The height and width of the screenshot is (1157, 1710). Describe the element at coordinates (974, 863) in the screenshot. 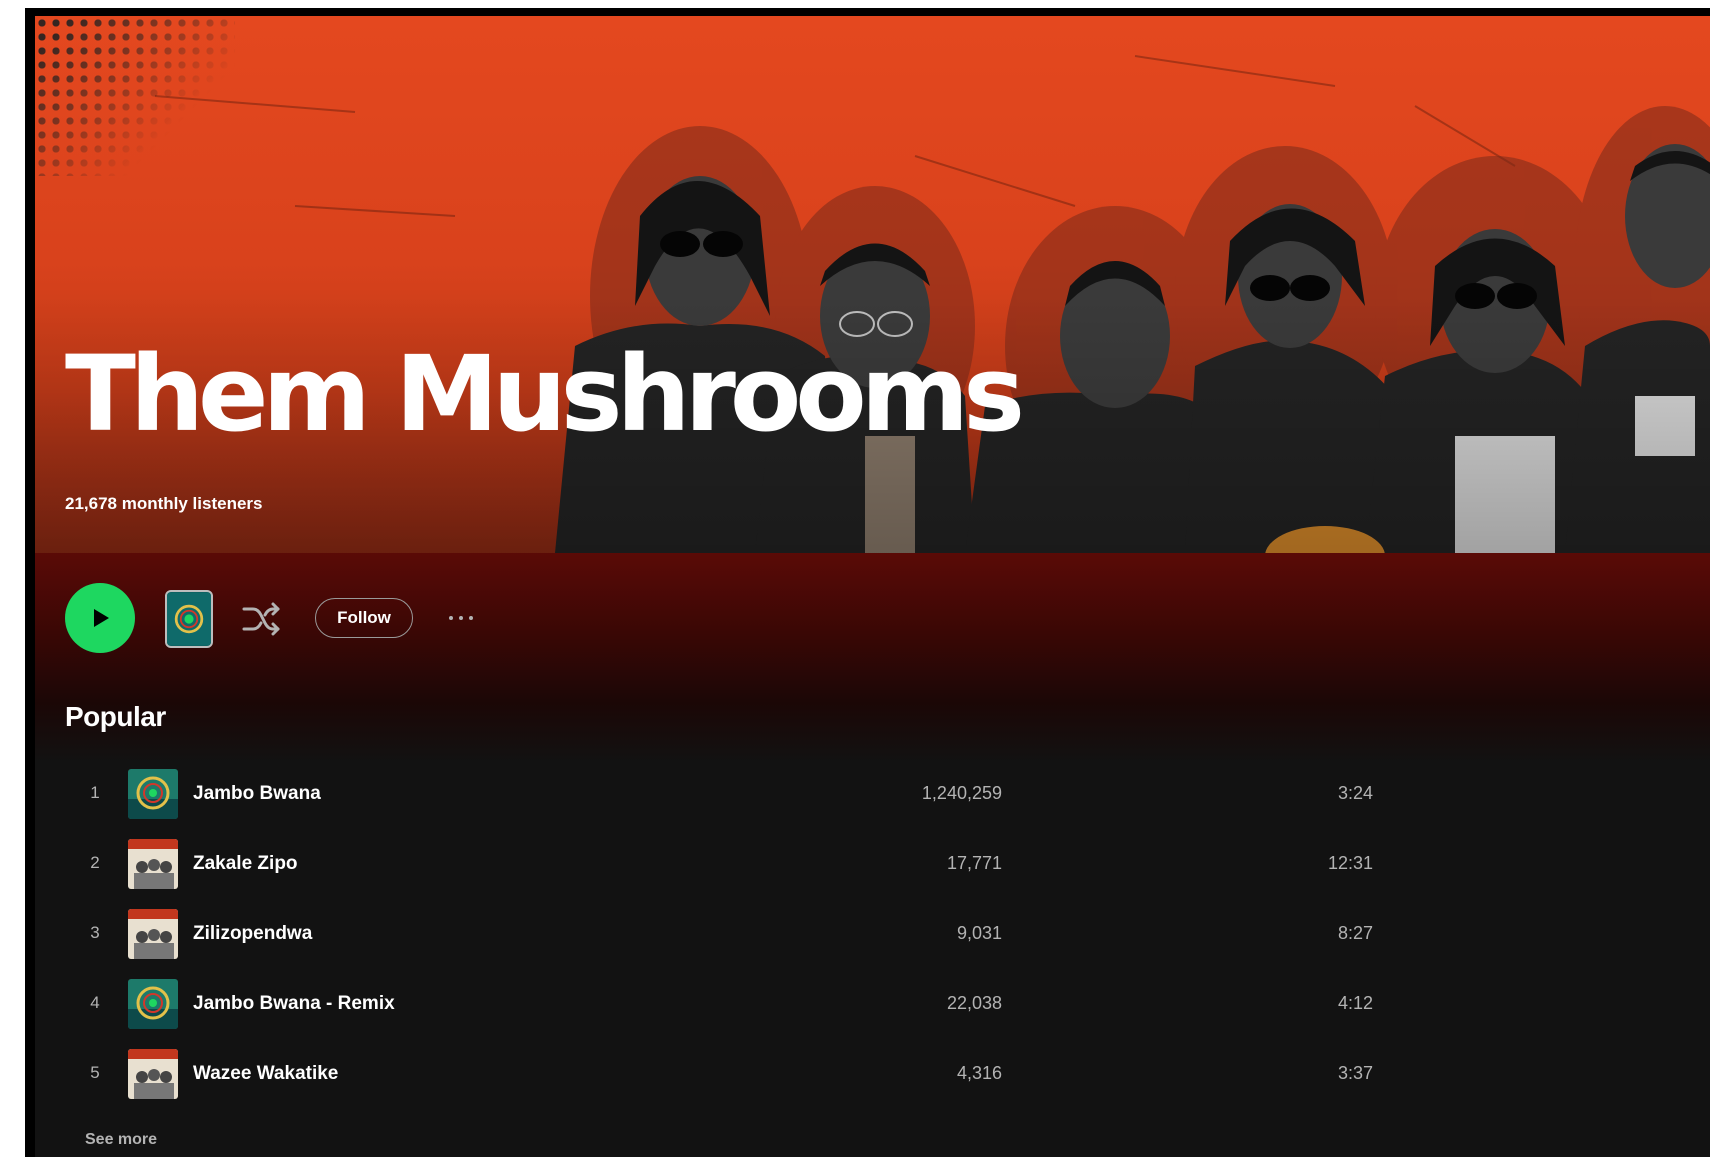

I see `track-play-count: 17,771` at that location.